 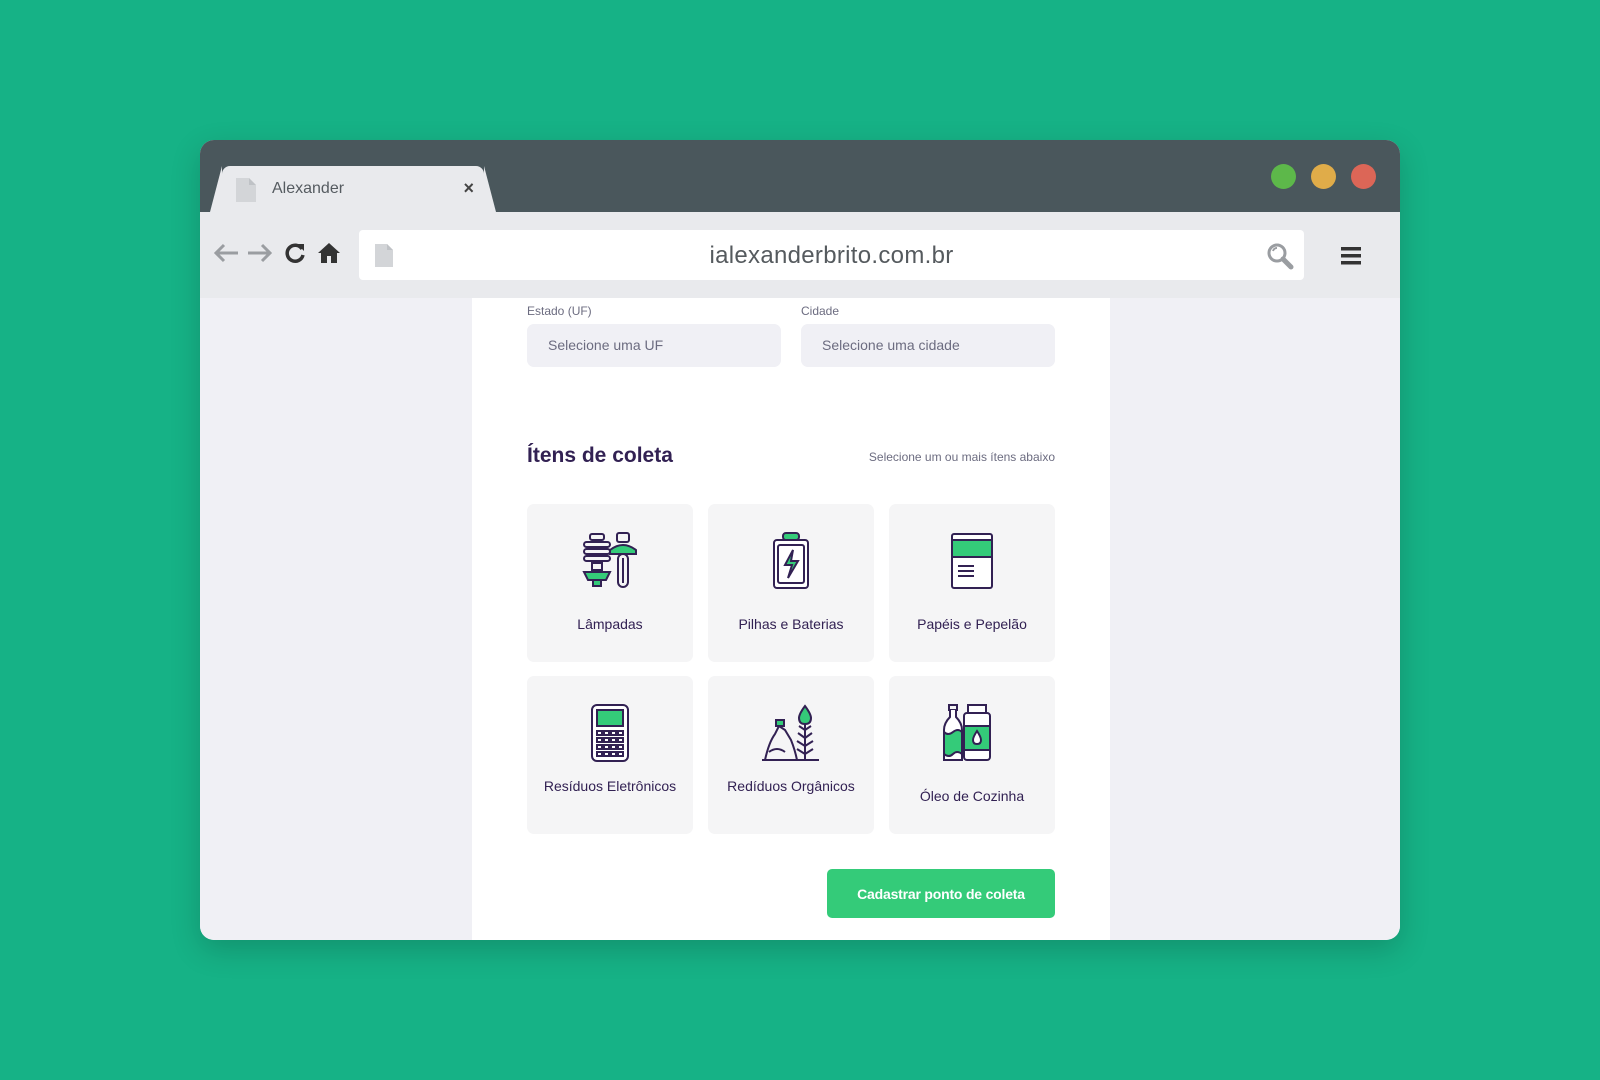 What do you see at coordinates (1323, 176) in the screenshot?
I see `minimize-button` at bounding box center [1323, 176].